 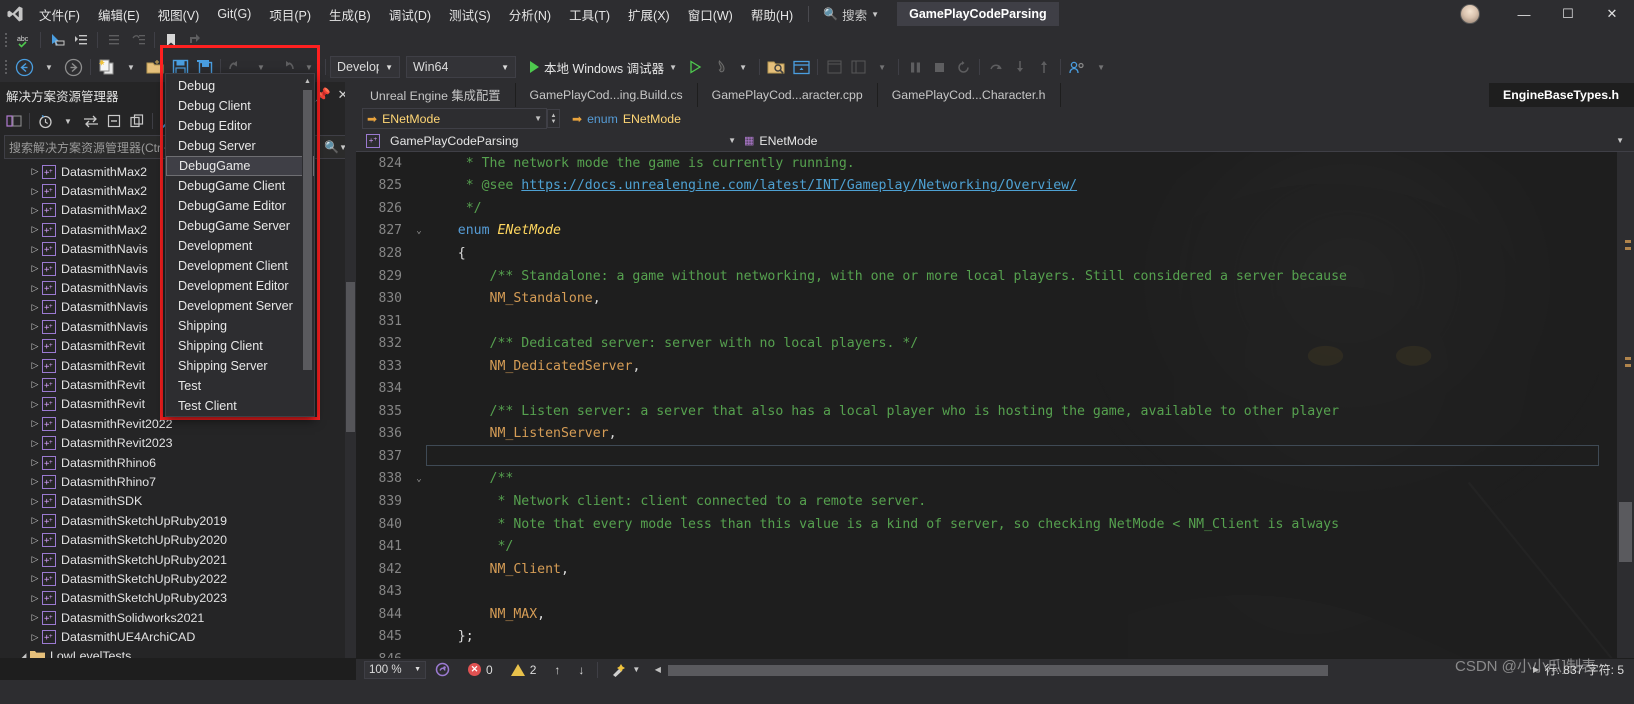 What do you see at coordinates (240, 346) in the screenshot?
I see `config-option: Shipping Client` at bounding box center [240, 346].